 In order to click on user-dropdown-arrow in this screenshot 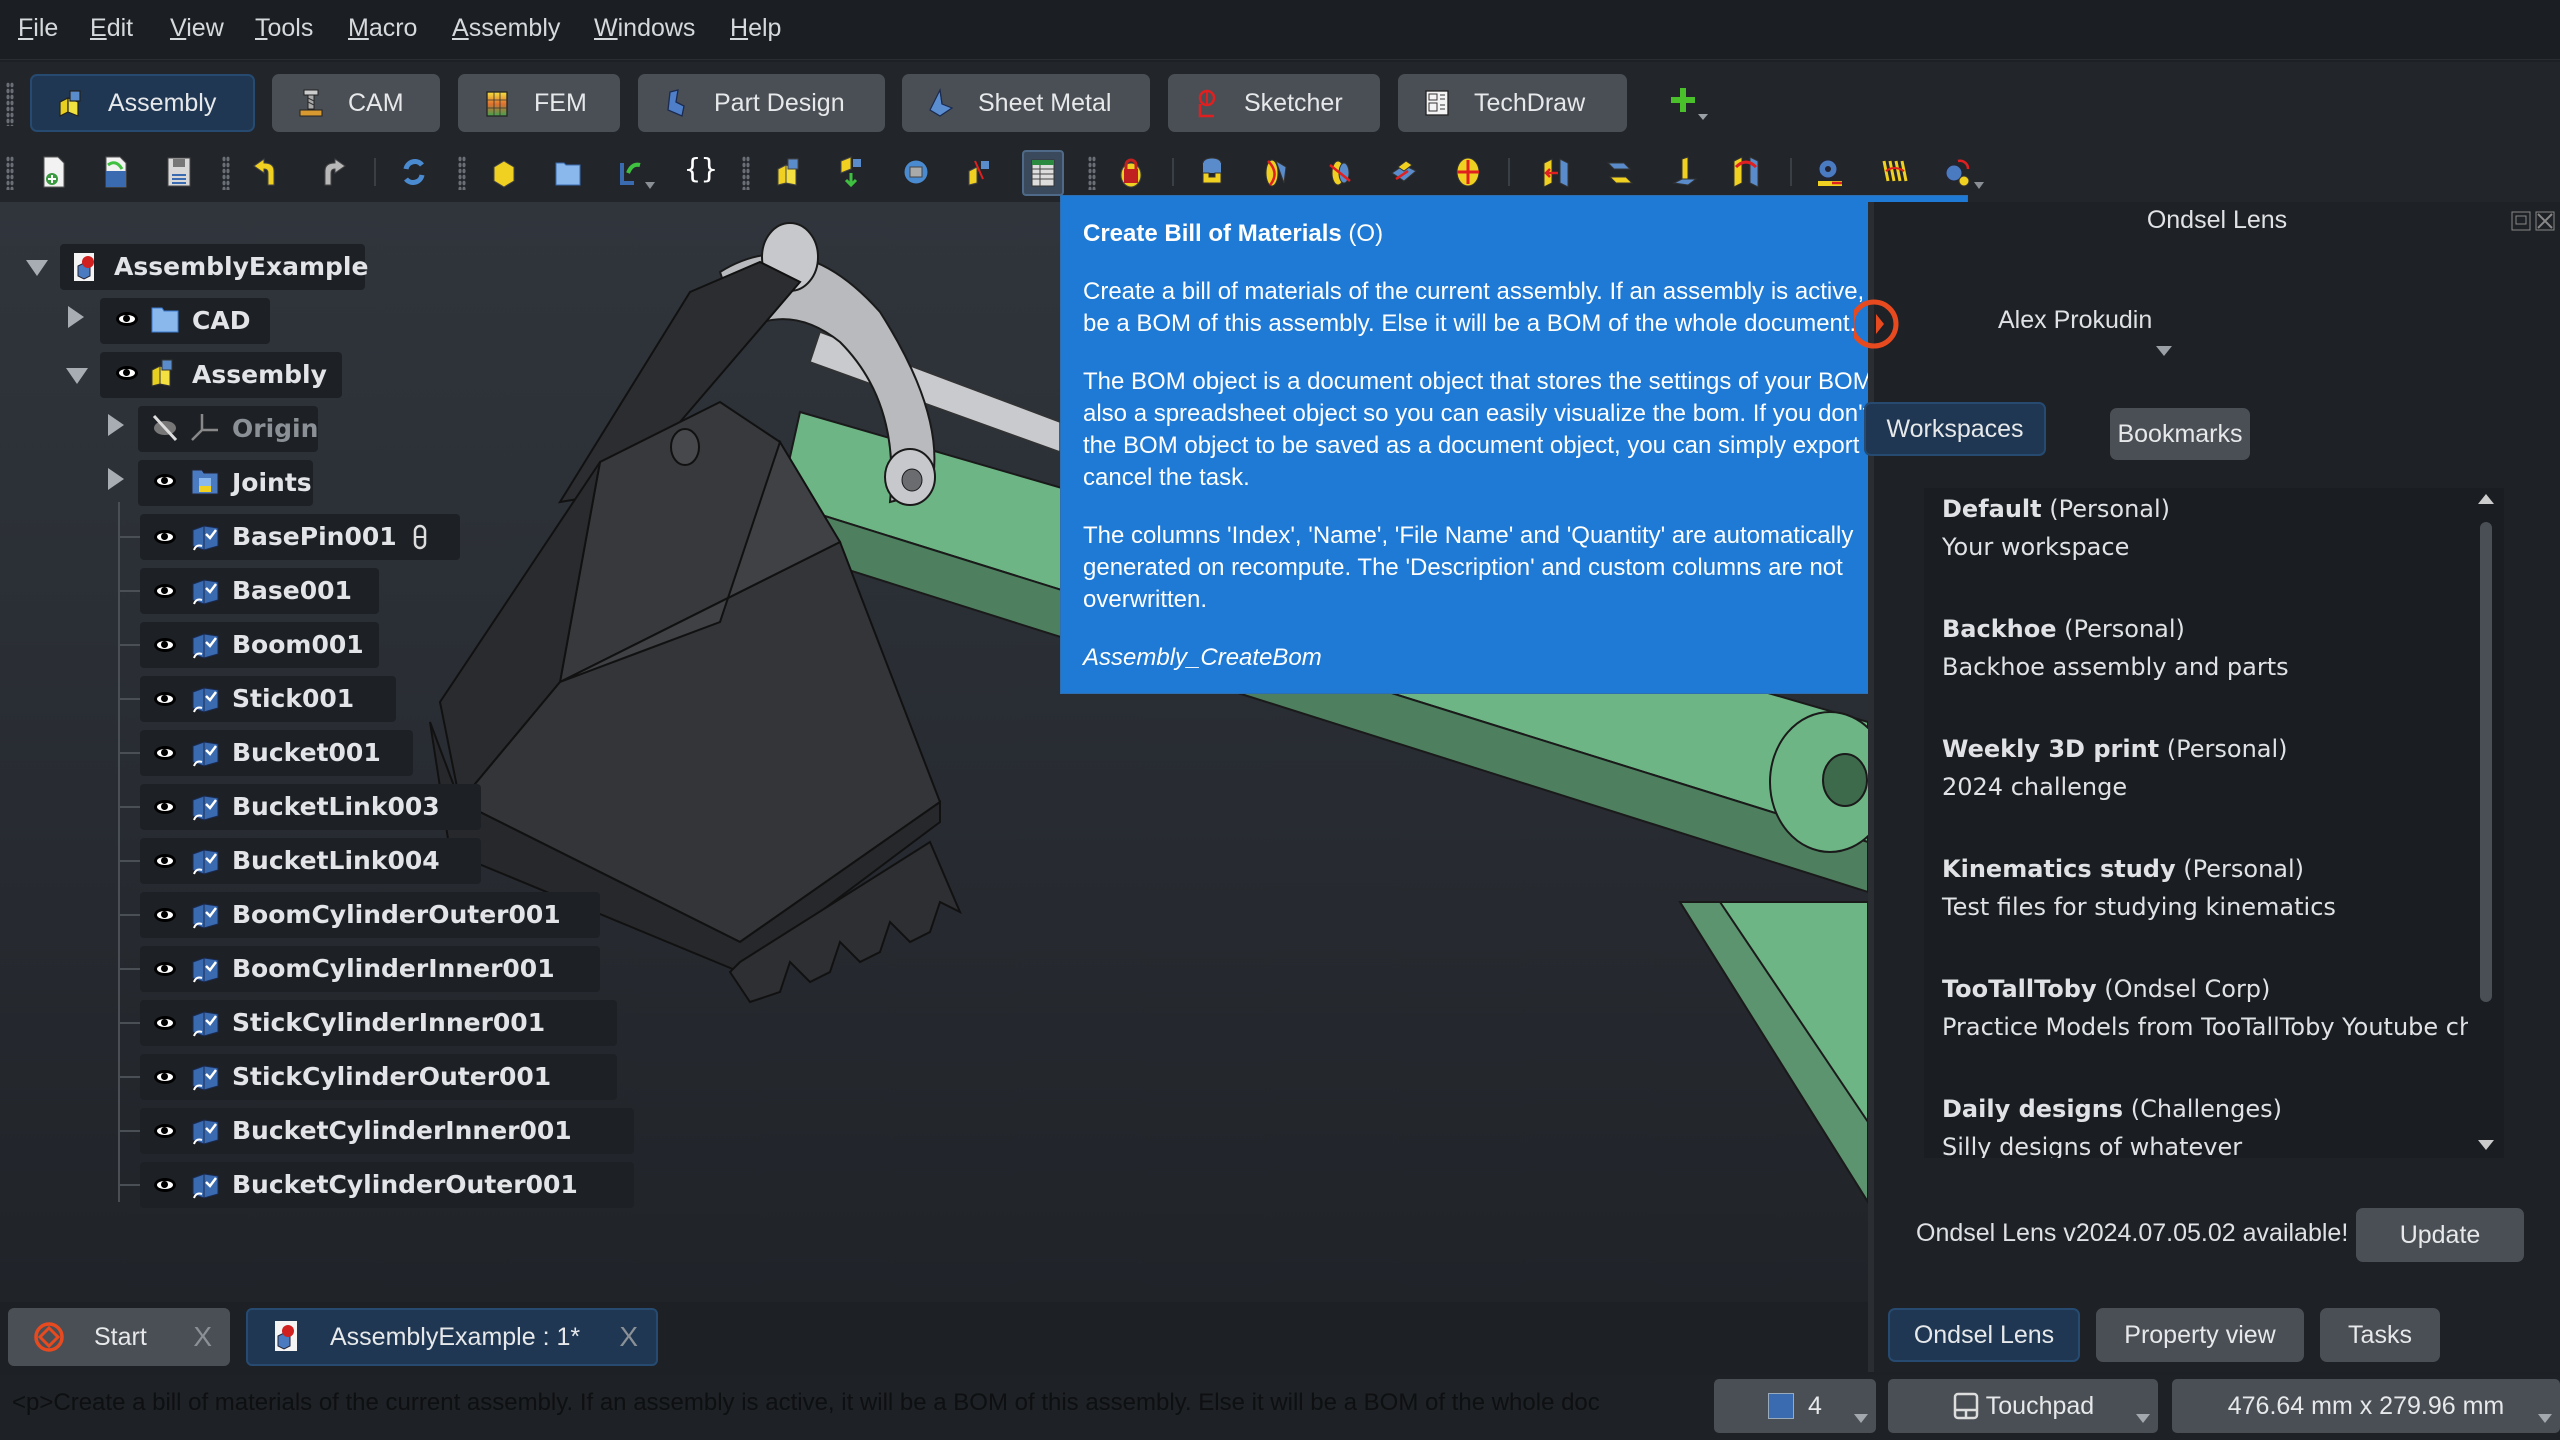, I will do `click(2164, 351)`.